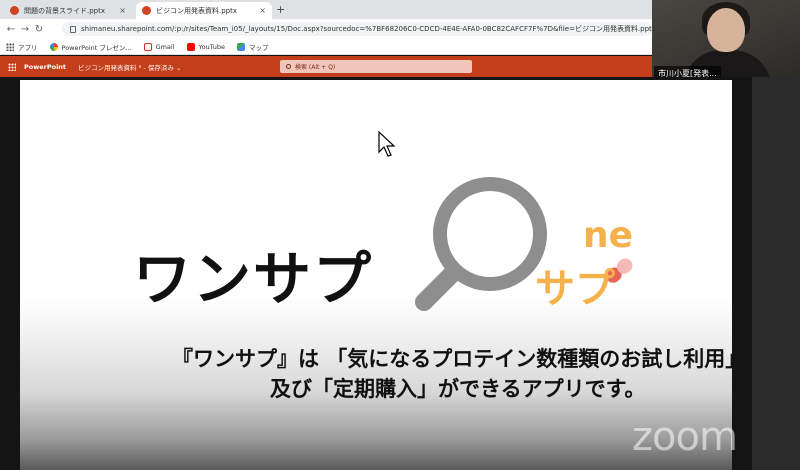 Image resolution: width=800 pixels, height=470 pixels. What do you see at coordinates (240, 46) in the screenshot?
I see `maps-icon` at bounding box center [240, 46].